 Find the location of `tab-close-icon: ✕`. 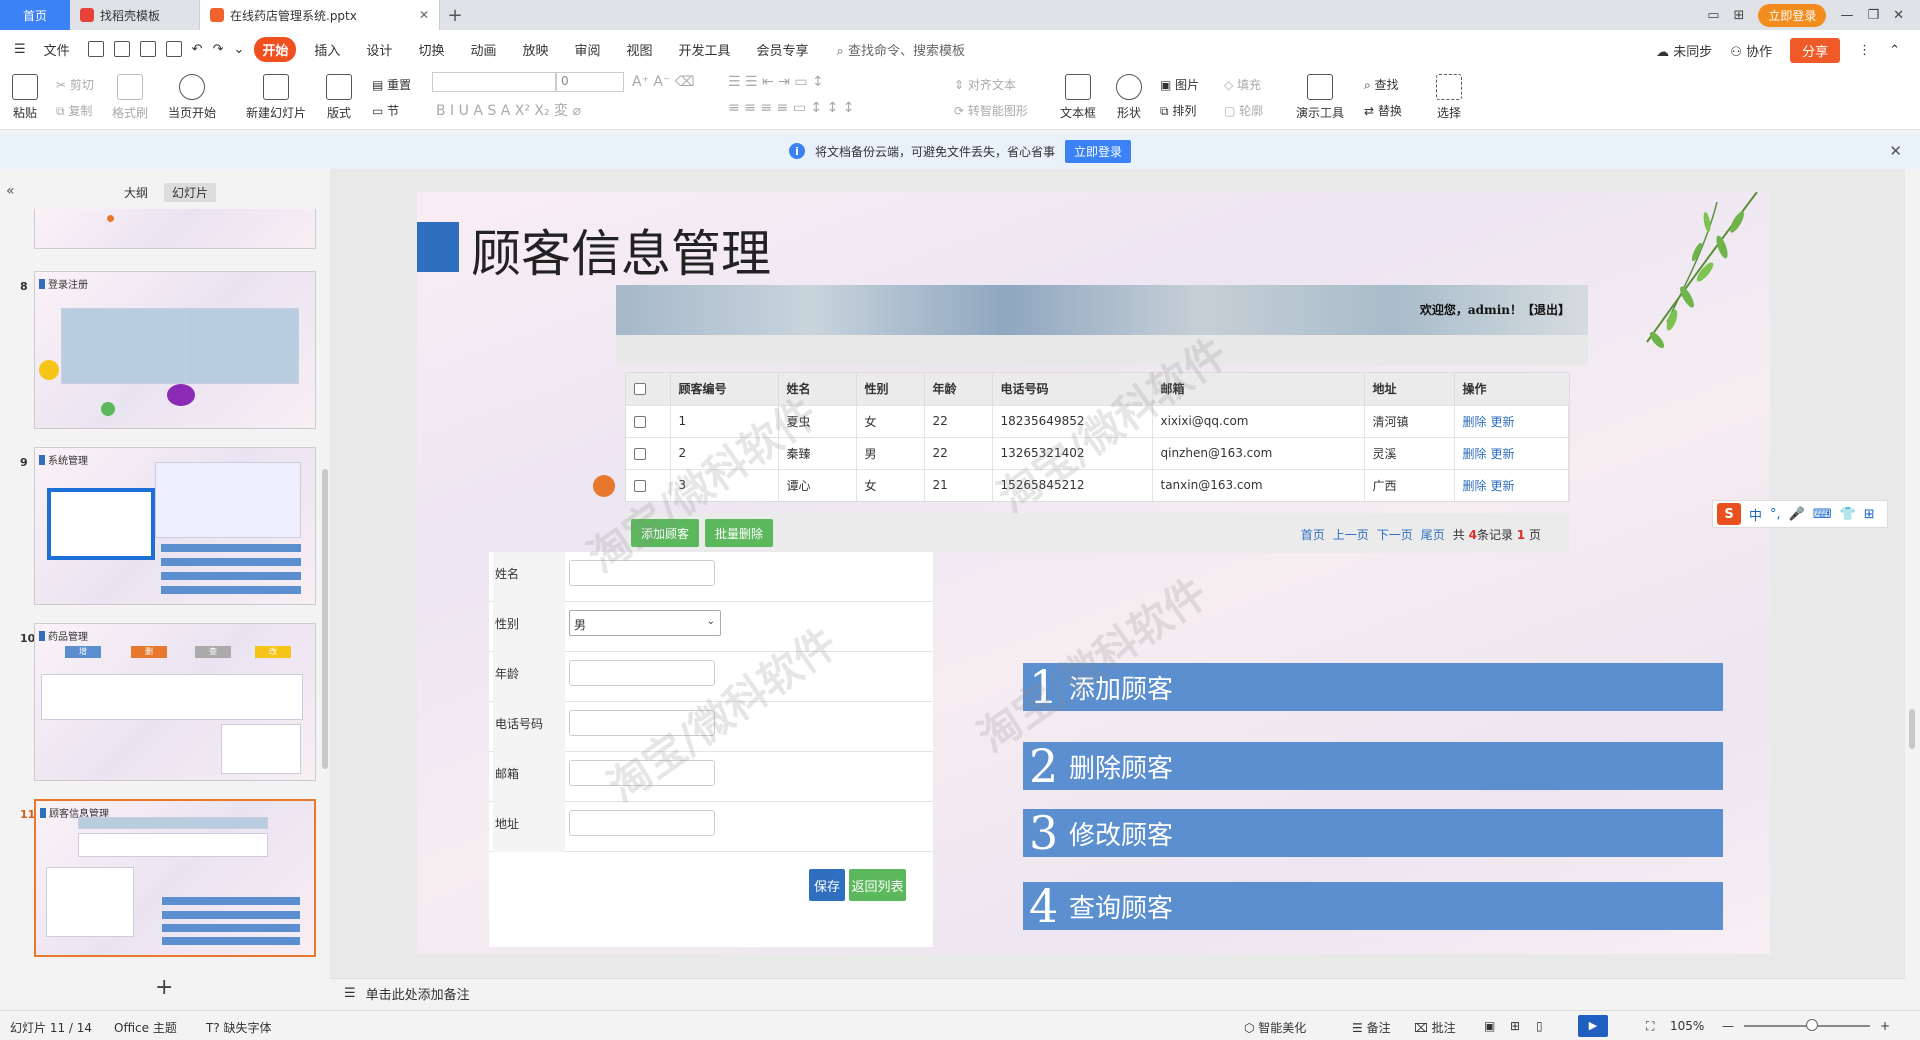

tab-close-icon: ✕ is located at coordinates (424, 15).